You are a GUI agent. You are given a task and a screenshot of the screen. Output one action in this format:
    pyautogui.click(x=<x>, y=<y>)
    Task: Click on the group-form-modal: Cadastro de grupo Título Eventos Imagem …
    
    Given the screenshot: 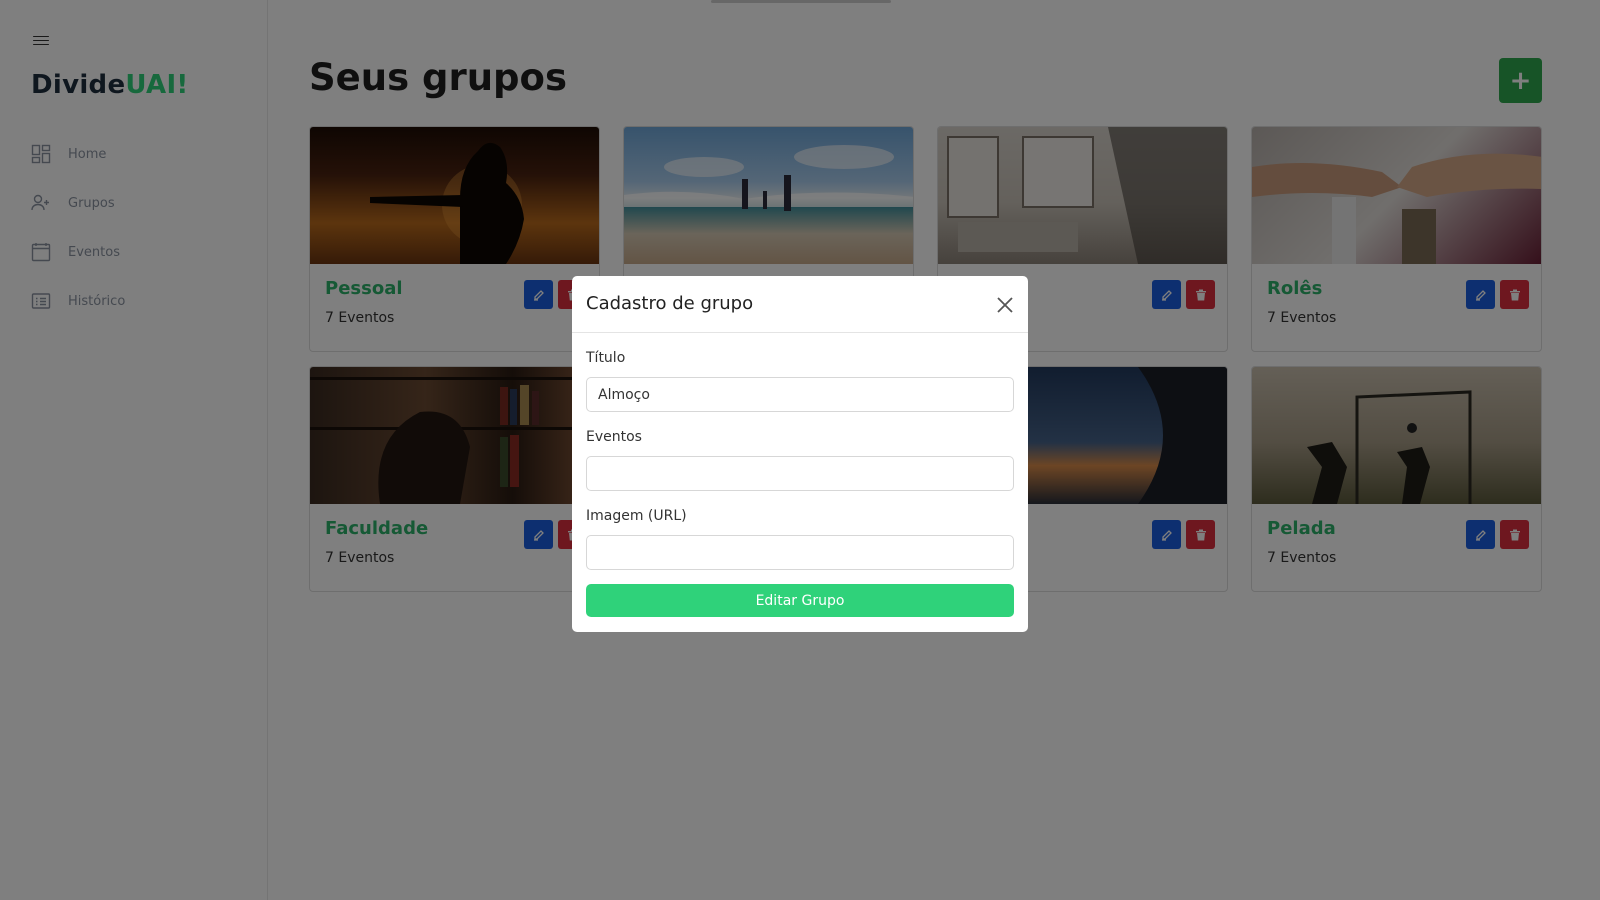 What is the action you would take?
    pyautogui.click(x=800, y=454)
    